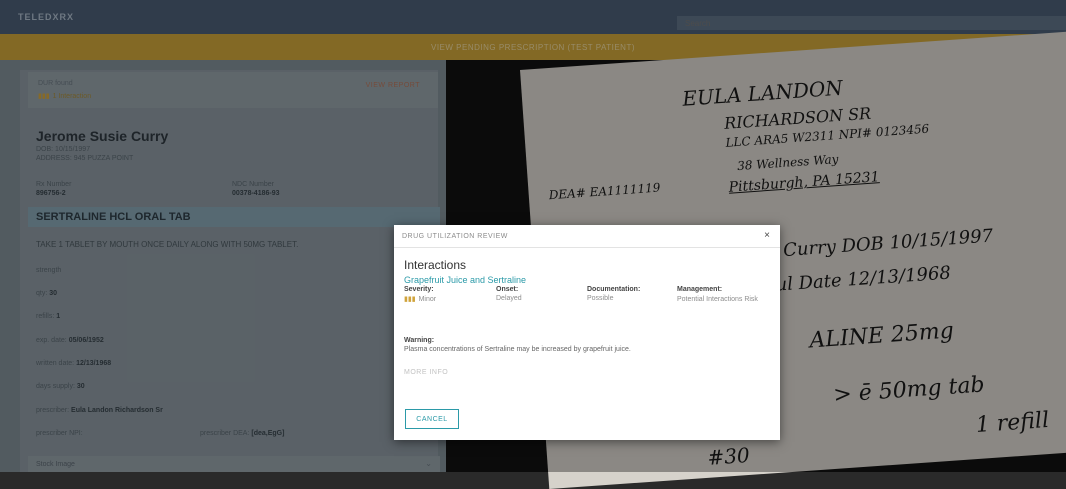 The image size is (1066, 489). Describe the element at coordinates (410, 299) in the screenshot. I see `severity-bars-icon: ▮▮▮` at that location.